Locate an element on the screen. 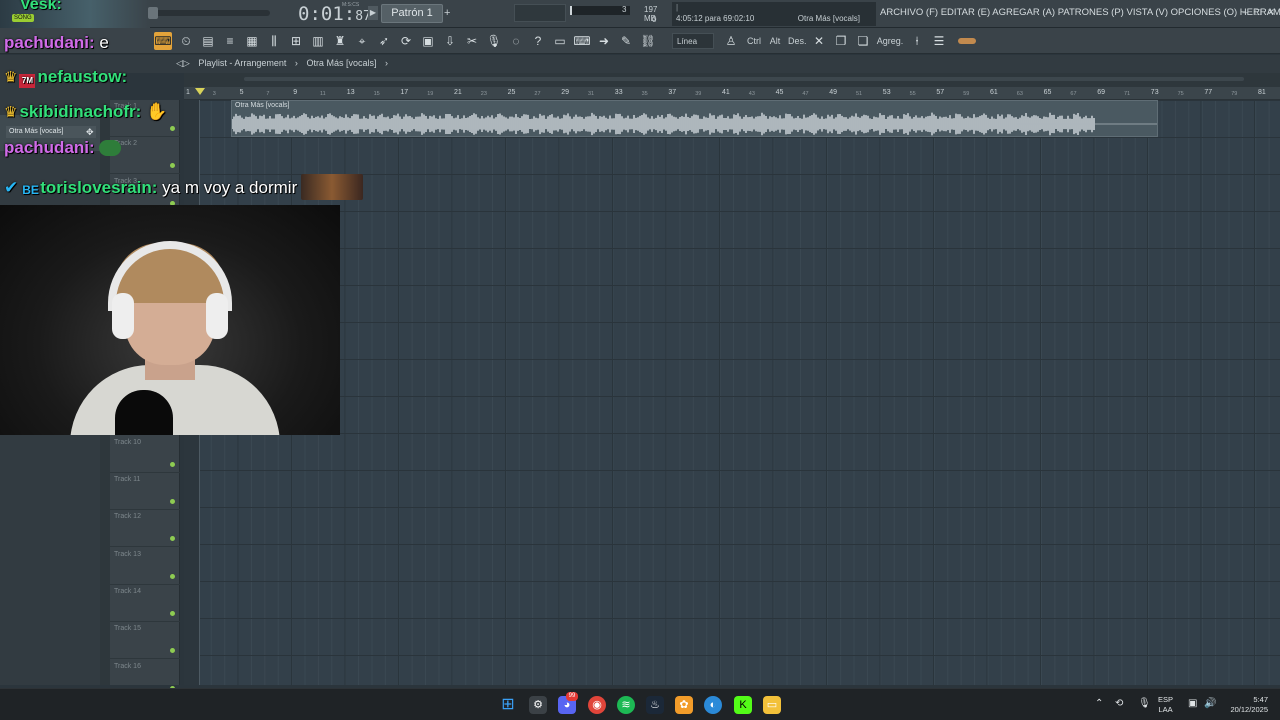  ruler-tick-minor: 55 is located at coordinates (912, 94).